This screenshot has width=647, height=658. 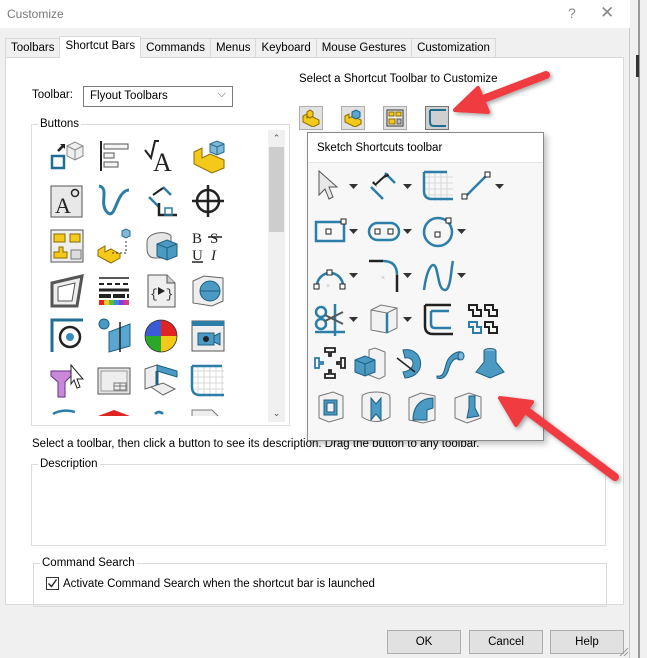 I want to click on convert-dropdown-arrow, so click(x=407, y=319).